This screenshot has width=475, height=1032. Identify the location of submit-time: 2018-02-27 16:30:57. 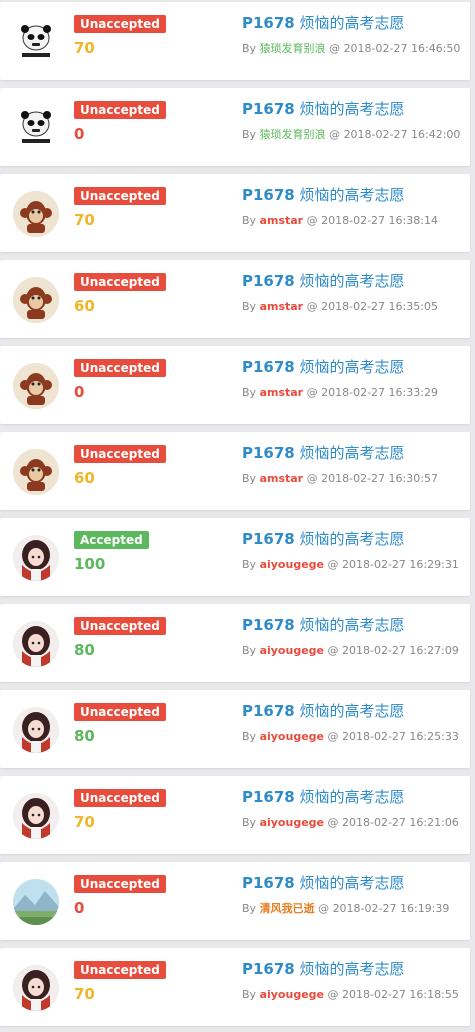
(379, 478).